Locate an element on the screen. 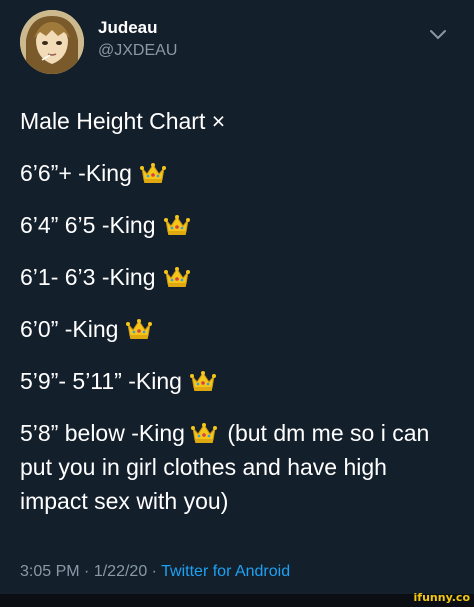  height-line-text: 6’0” -King is located at coordinates (69, 329).